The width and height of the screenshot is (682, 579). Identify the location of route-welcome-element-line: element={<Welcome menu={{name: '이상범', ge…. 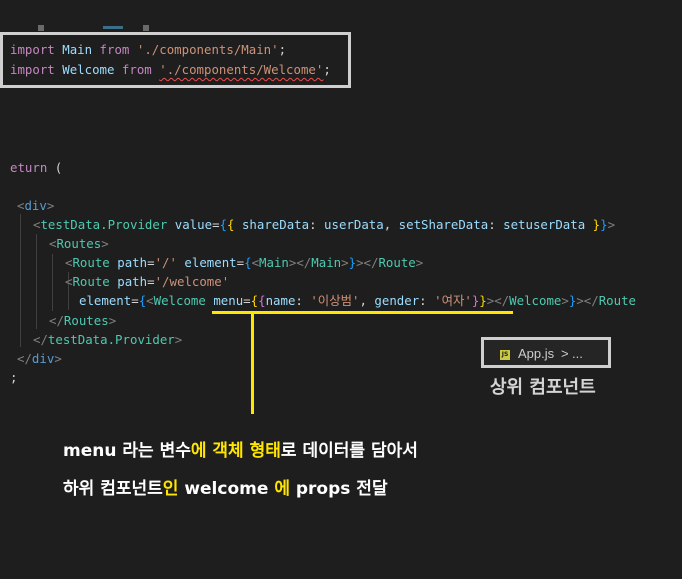
(358, 300).